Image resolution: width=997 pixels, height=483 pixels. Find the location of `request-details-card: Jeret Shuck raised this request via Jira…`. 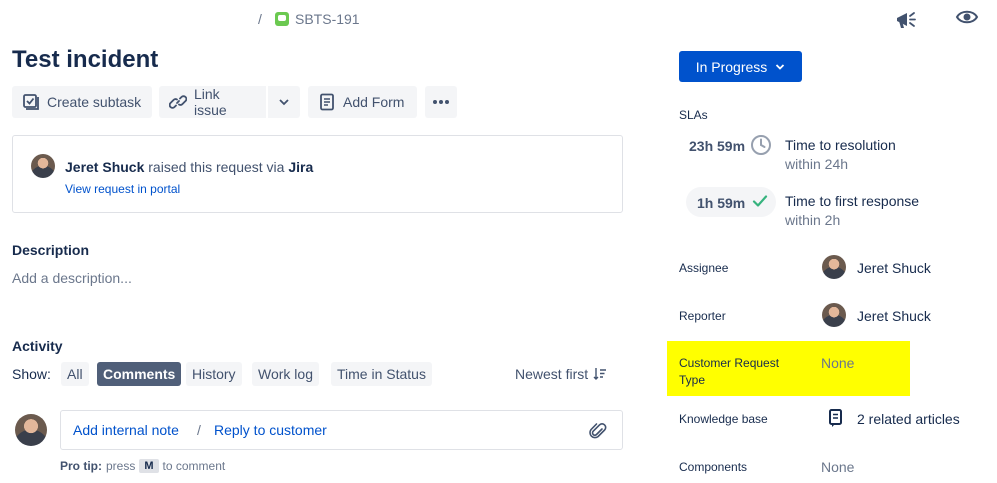

request-details-card: Jeret Shuck raised this request via Jira… is located at coordinates (317, 174).